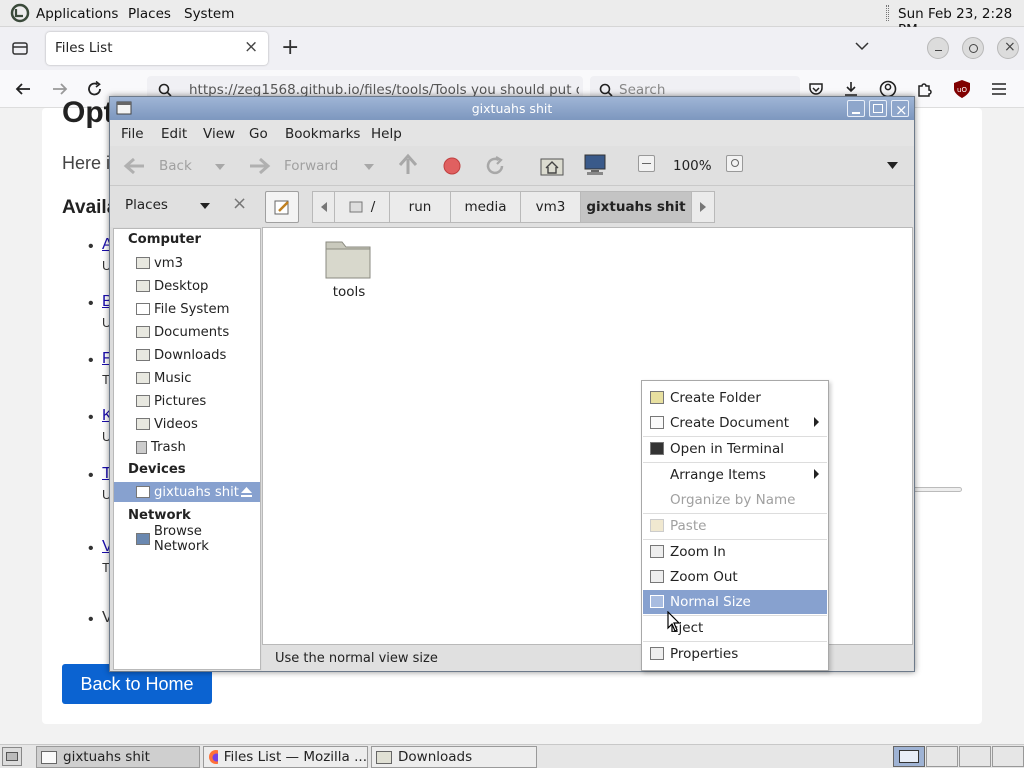  Describe the element at coordinates (454, 757) in the screenshot. I see `task-downloads: Downloads` at that location.